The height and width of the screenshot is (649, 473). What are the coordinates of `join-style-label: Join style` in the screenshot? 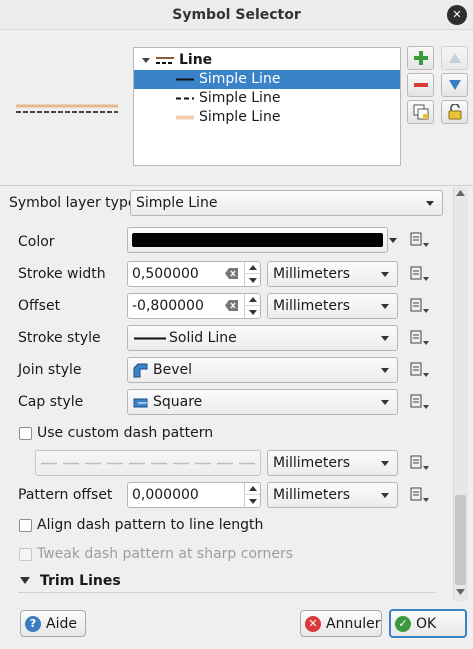 It's located at (50, 370).